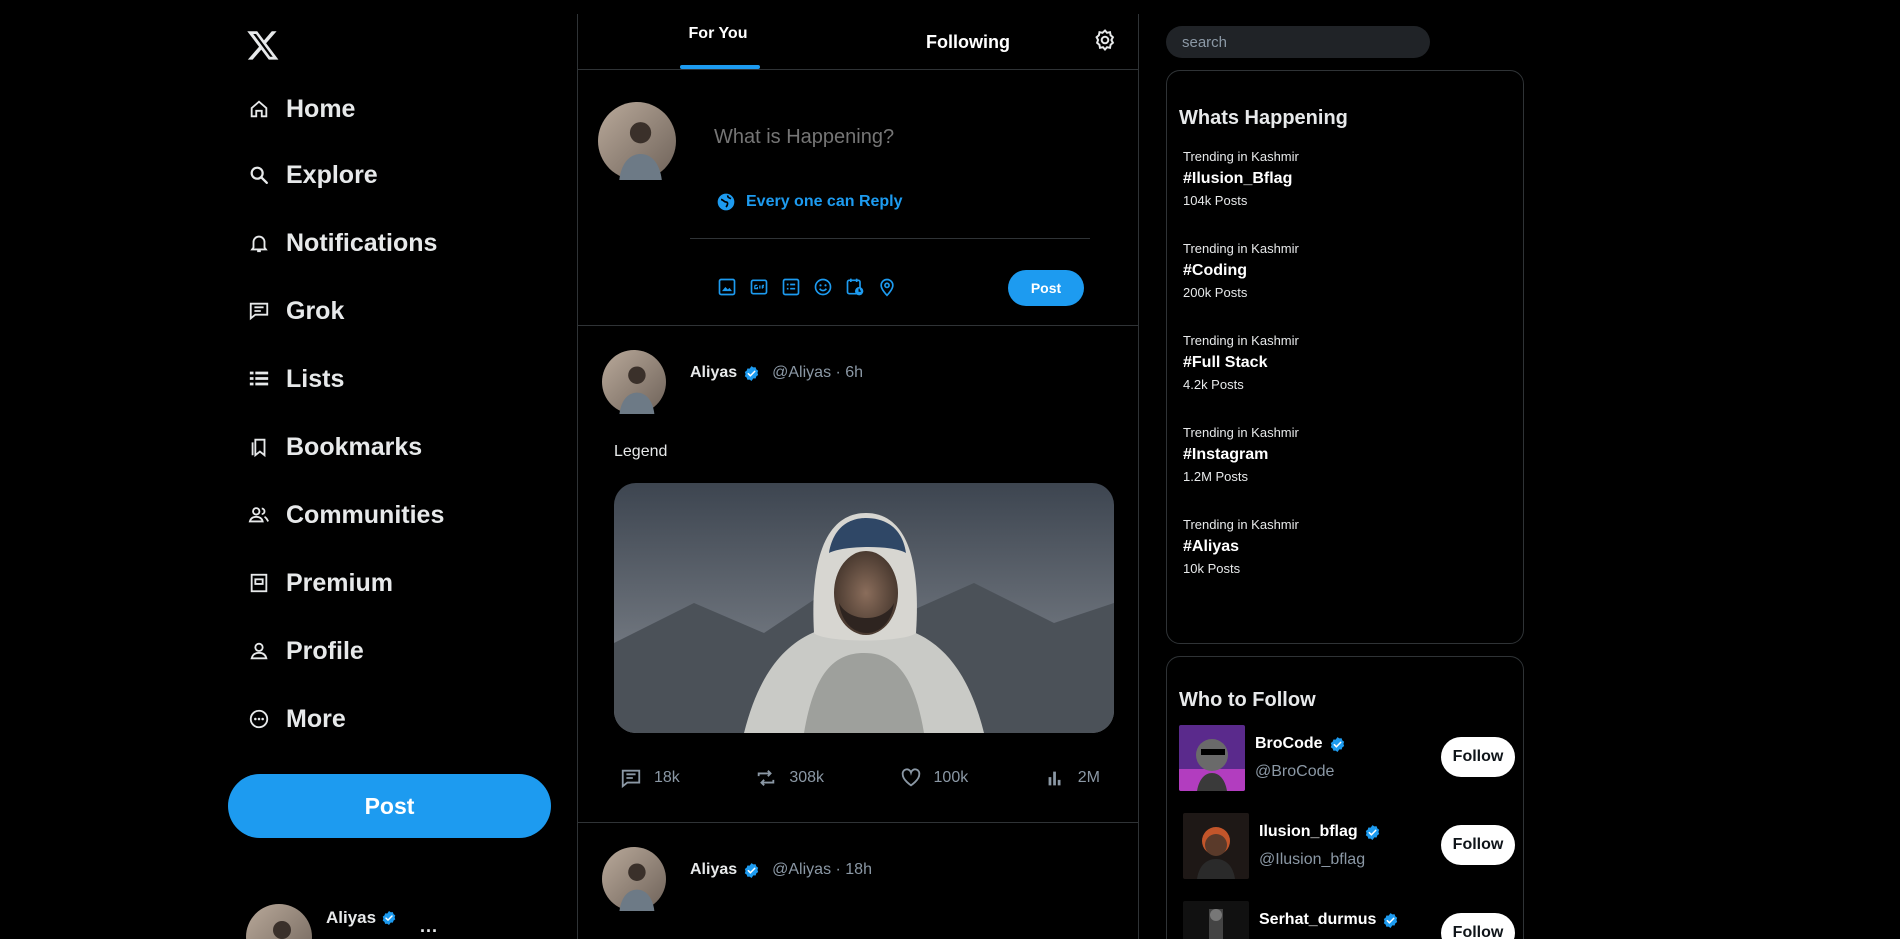  I want to click on post-composer: Every one can Reply Post, so click(858, 198).